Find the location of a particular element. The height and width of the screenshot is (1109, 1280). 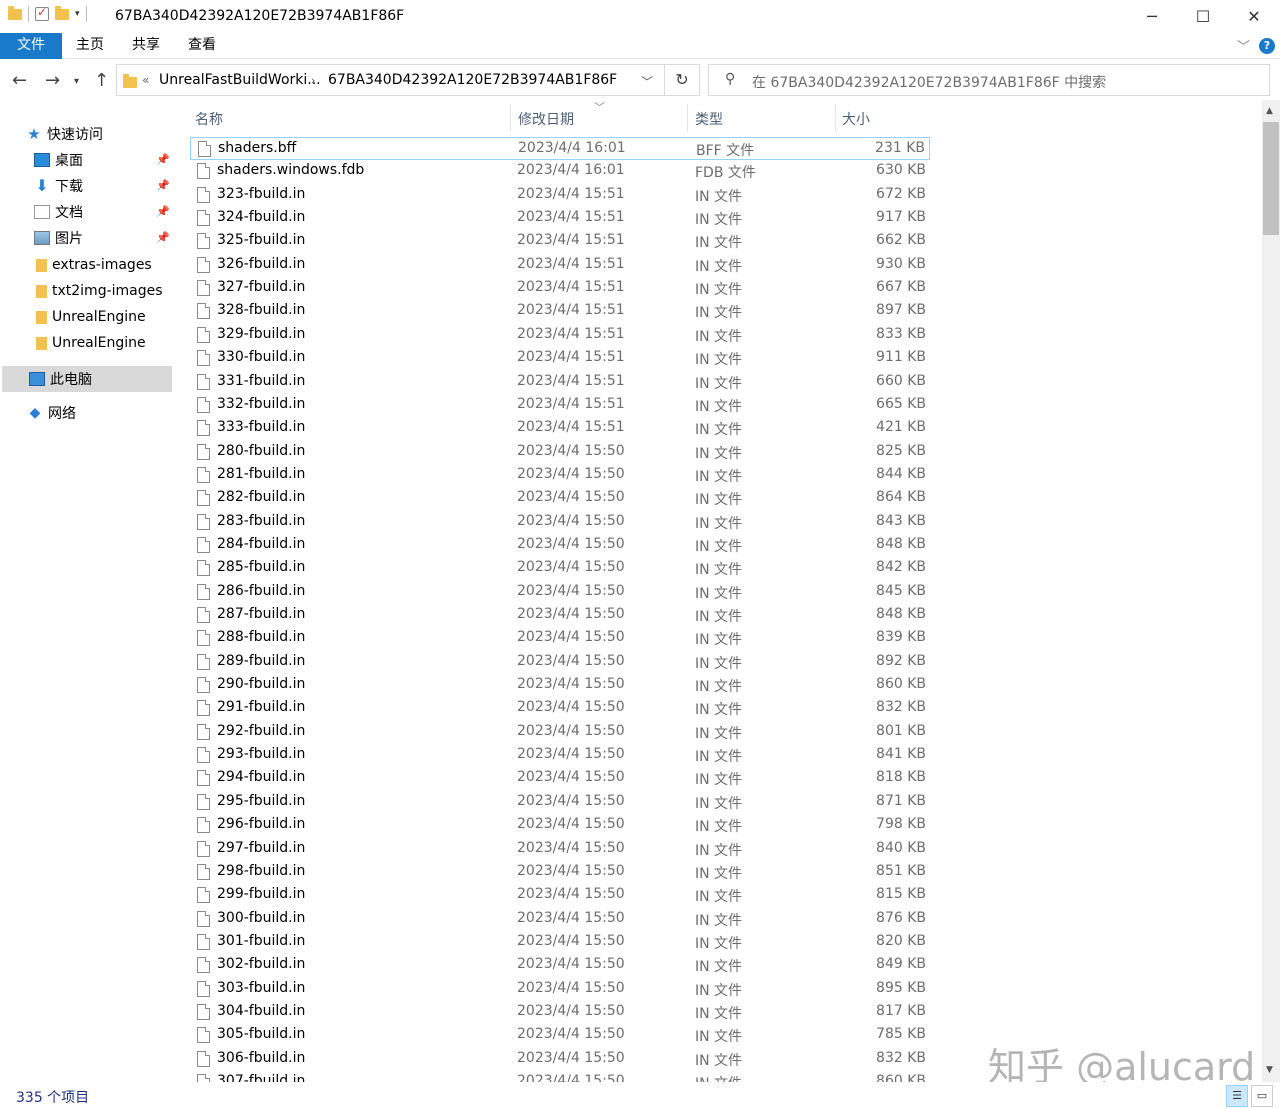

recent-locations-icon: ▾ is located at coordinates (76, 81).